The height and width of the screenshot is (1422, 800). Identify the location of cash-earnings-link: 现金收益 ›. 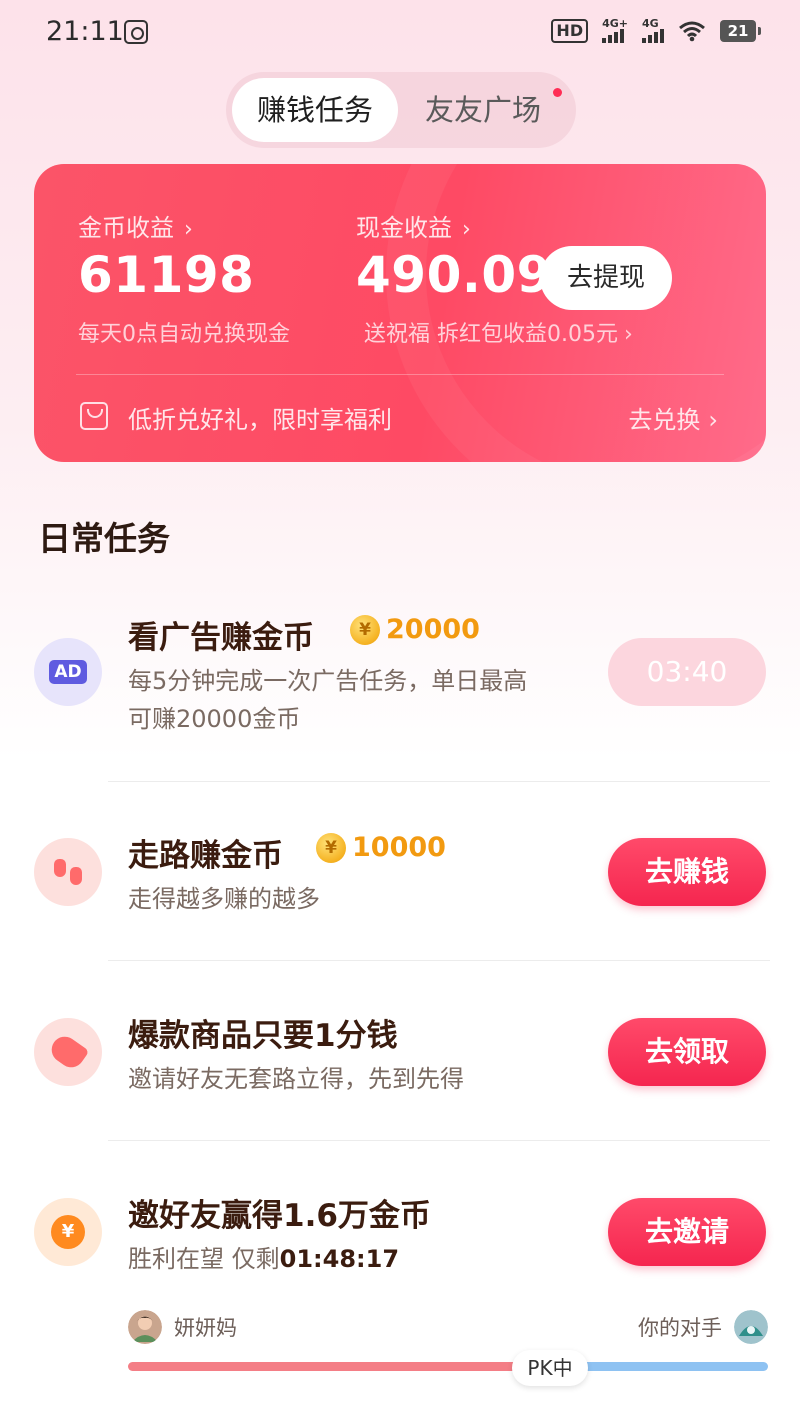
(413, 225).